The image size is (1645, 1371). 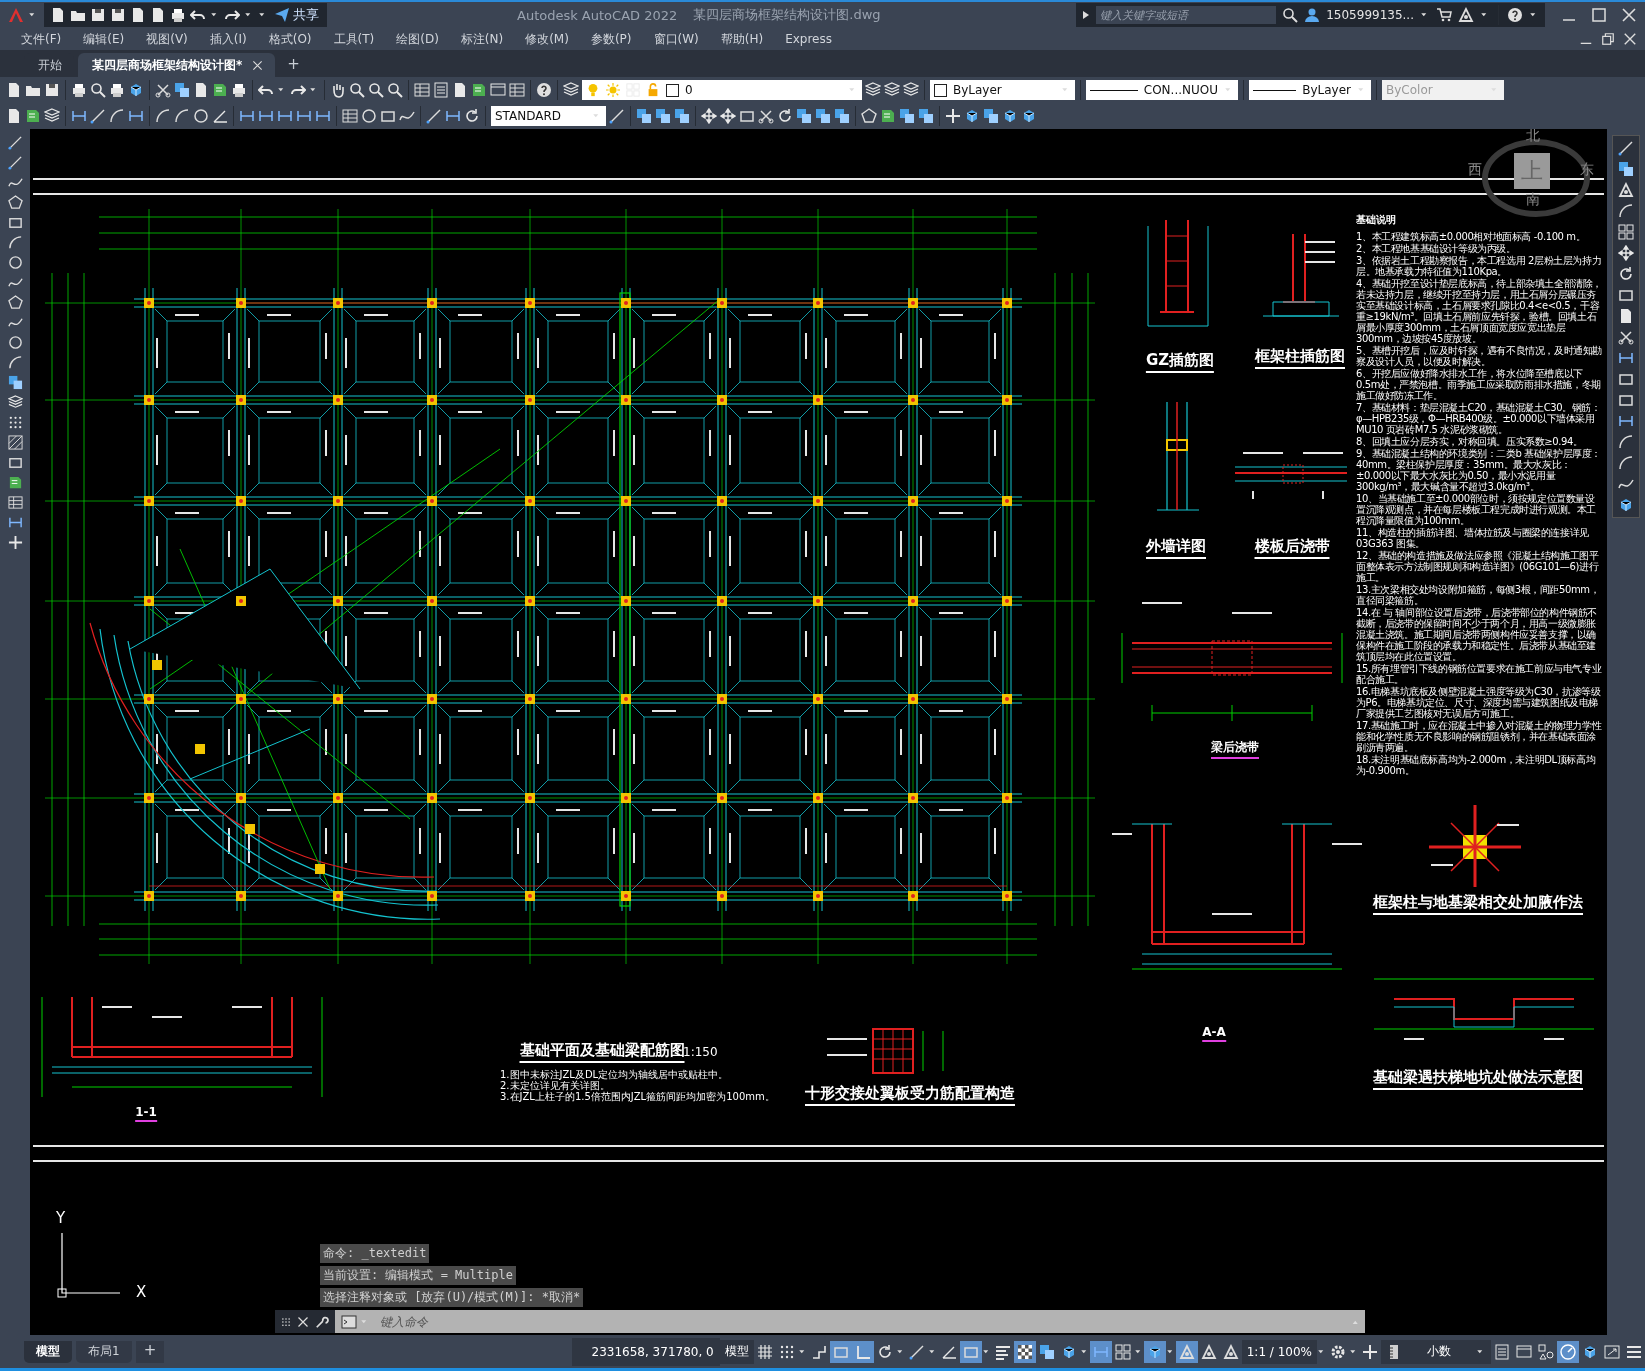 I want to click on menu-item: 标注(N), so click(x=482, y=39).